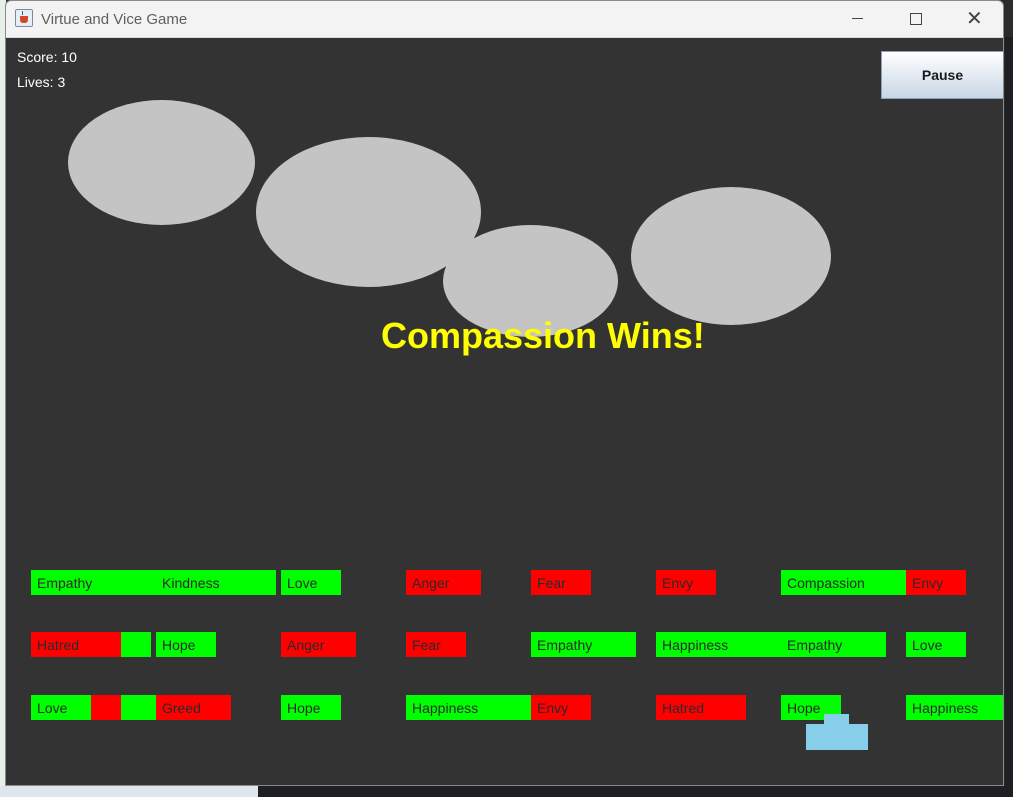 Image resolution: width=1013 pixels, height=797 pixels. What do you see at coordinates (129, 791) in the screenshot?
I see `taskbar-strip` at bounding box center [129, 791].